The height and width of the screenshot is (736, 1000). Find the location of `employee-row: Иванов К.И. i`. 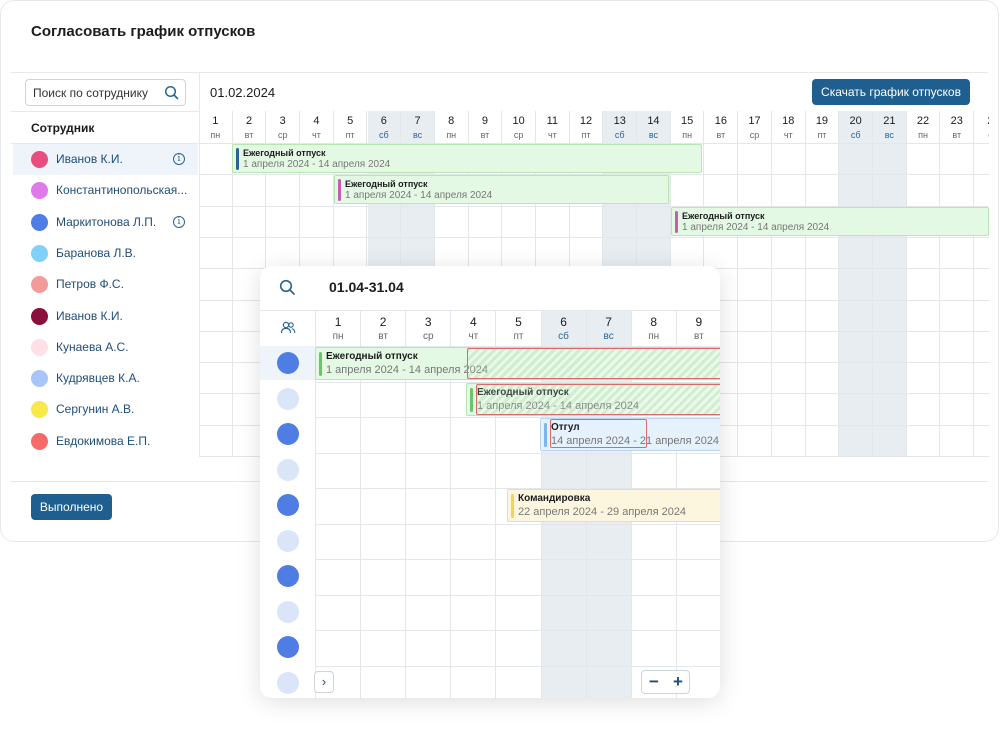

employee-row: Иванов К.И. i is located at coordinates (105, 159).